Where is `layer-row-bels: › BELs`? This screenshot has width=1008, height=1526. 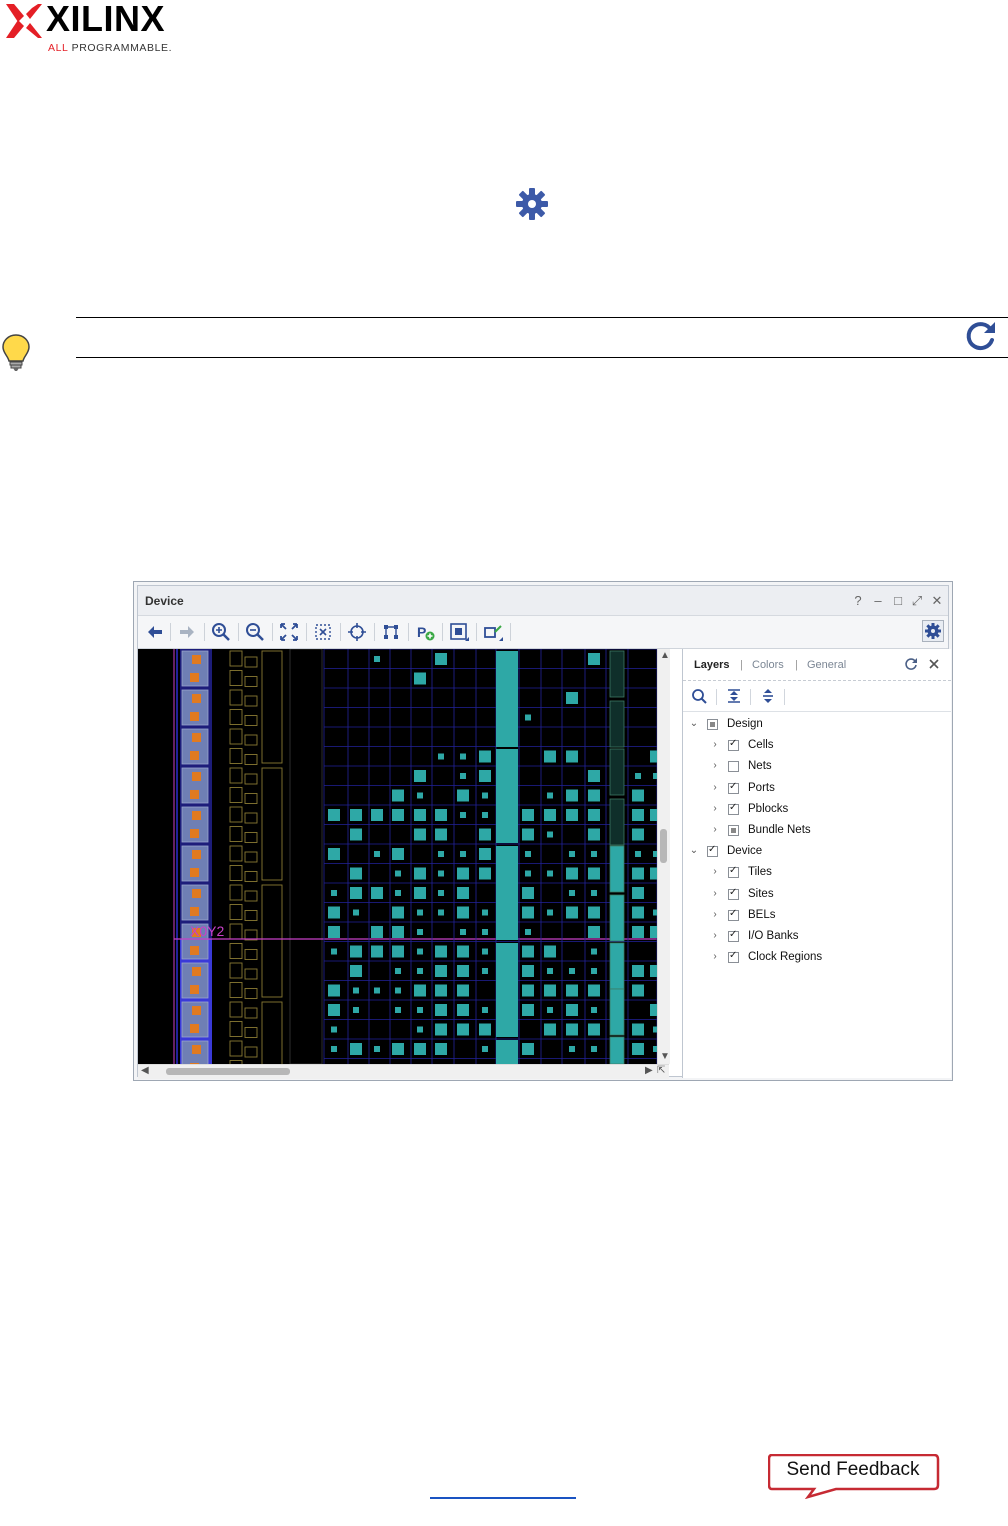 layer-row-bels: › BELs is located at coordinates (813, 916).